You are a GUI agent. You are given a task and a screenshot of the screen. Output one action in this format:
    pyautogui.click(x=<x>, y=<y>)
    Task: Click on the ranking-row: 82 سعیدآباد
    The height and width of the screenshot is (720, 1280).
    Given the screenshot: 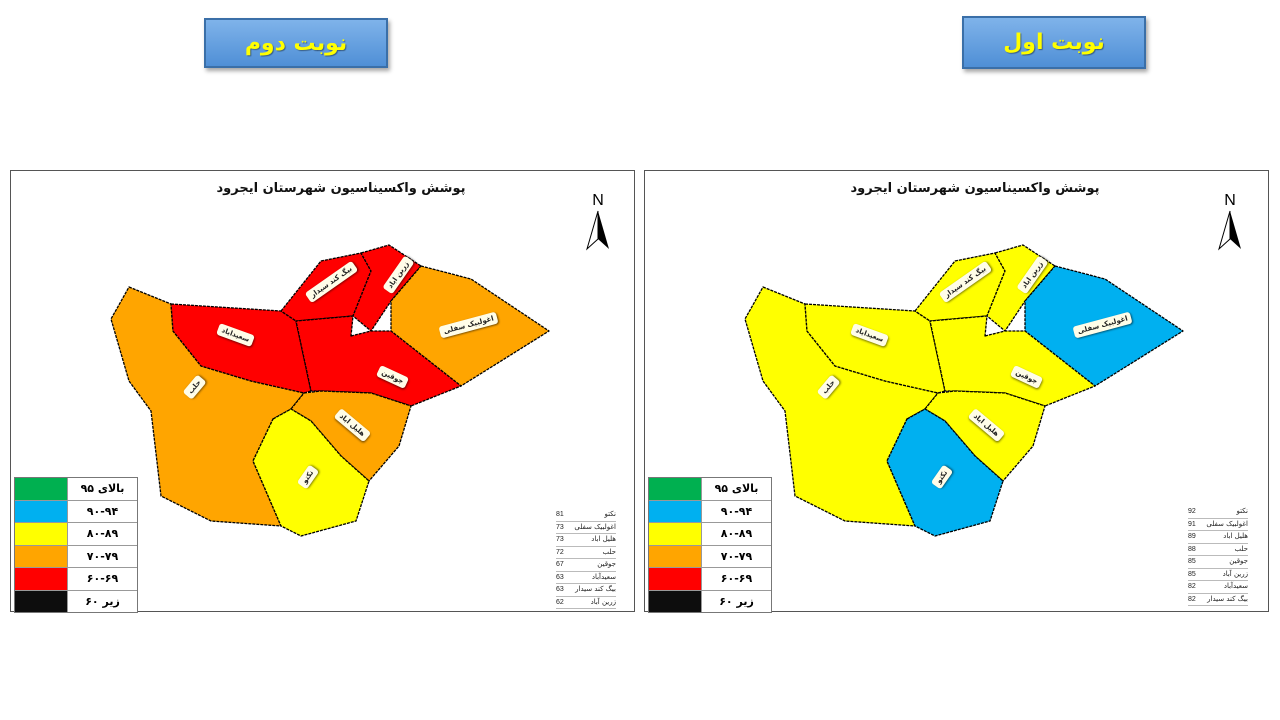 What is the action you would take?
    pyautogui.click(x=1218, y=587)
    